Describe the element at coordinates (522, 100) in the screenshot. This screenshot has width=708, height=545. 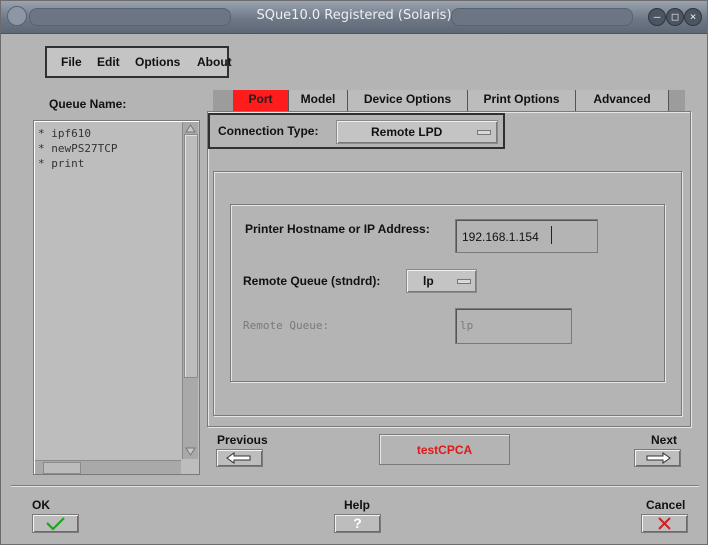
I see `tab-print-options: Print Options` at that location.